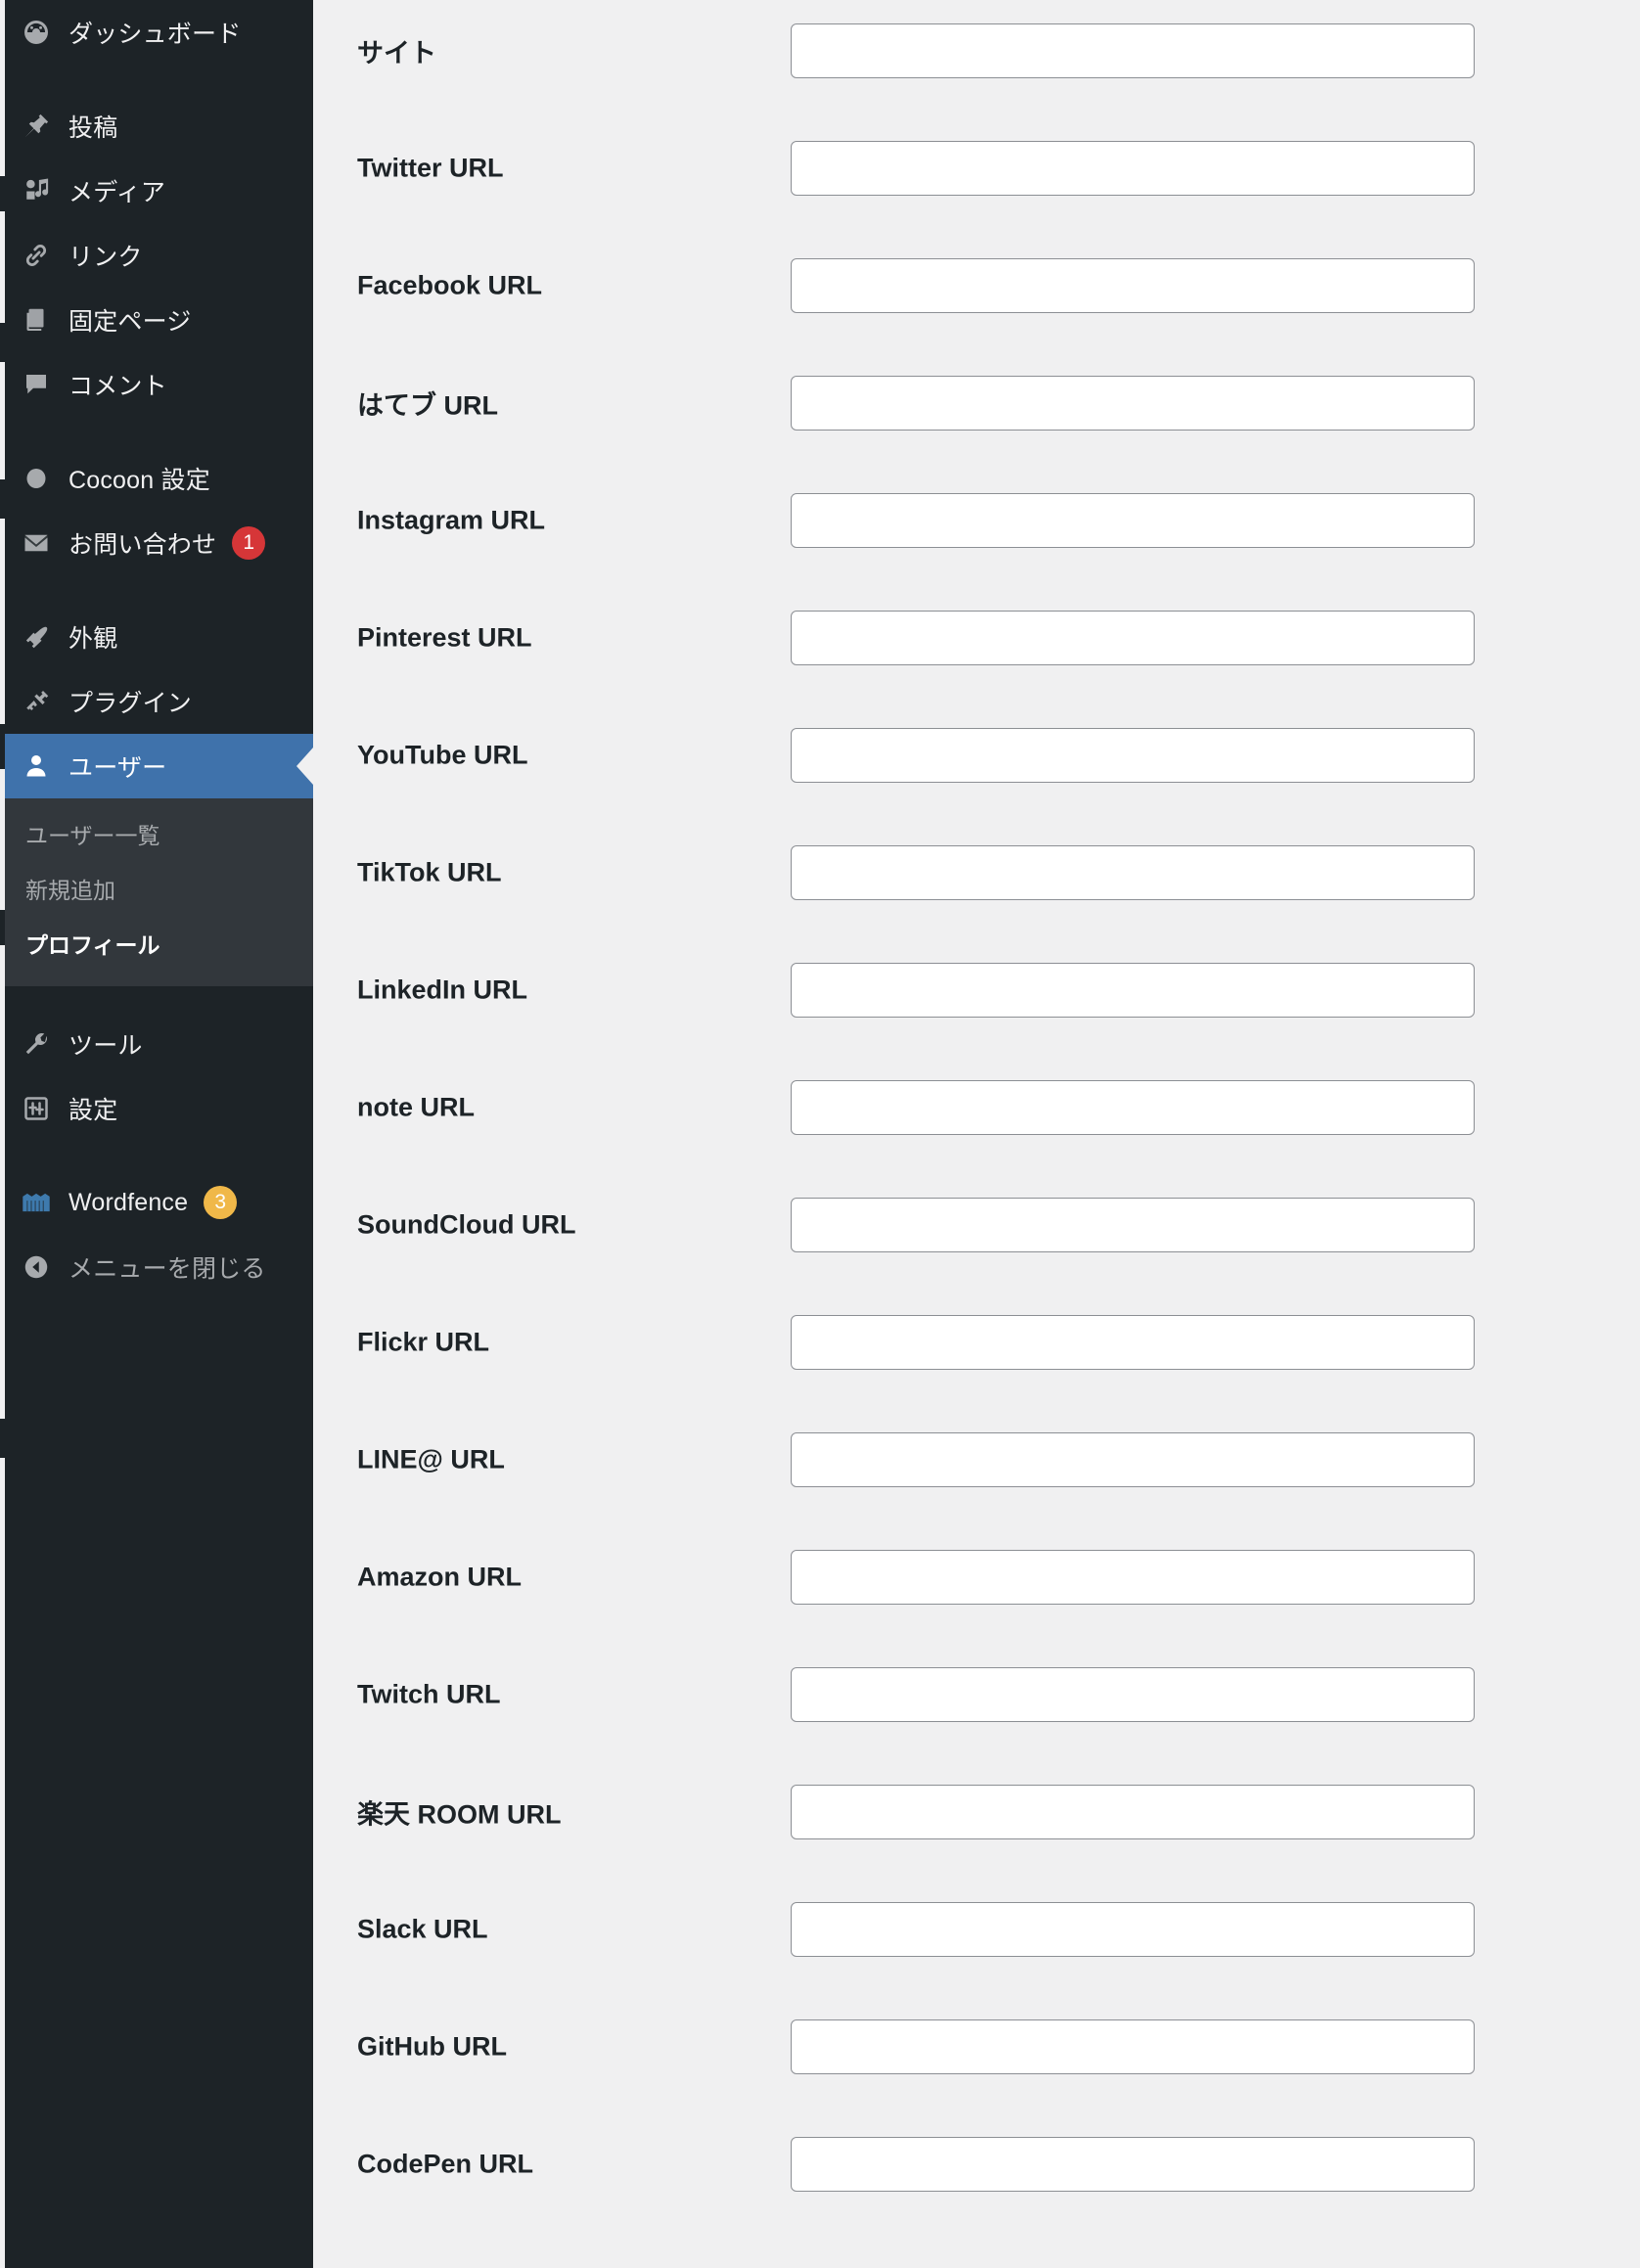 This screenshot has height=2268, width=1640. What do you see at coordinates (36, 384) in the screenshot?
I see `comments-bubble-icon` at bounding box center [36, 384].